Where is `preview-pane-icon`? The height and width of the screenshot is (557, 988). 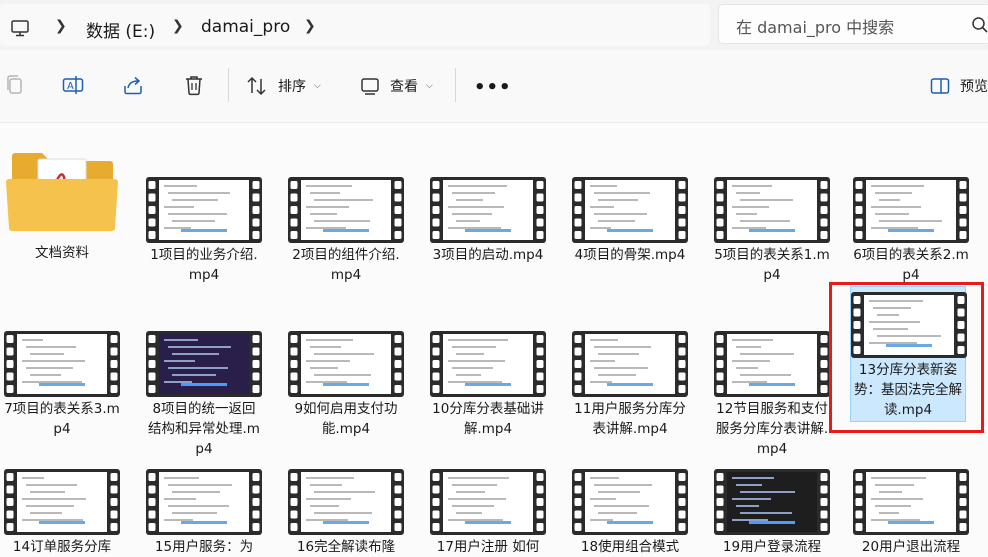 preview-pane-icon is located at coordinates (940, 86).